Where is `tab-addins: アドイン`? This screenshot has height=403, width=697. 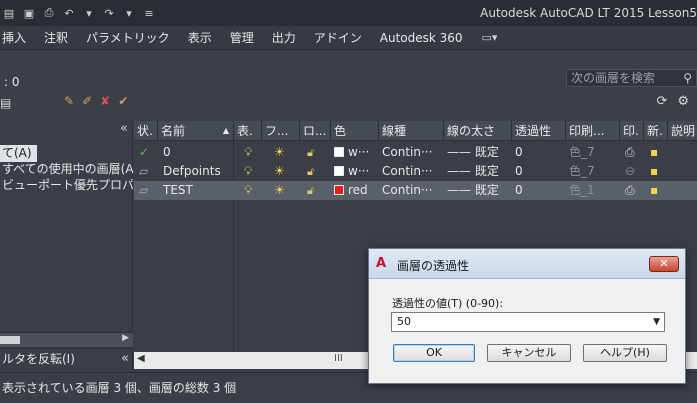
tab-addins: アドイン is located at coordinates (338, 37).